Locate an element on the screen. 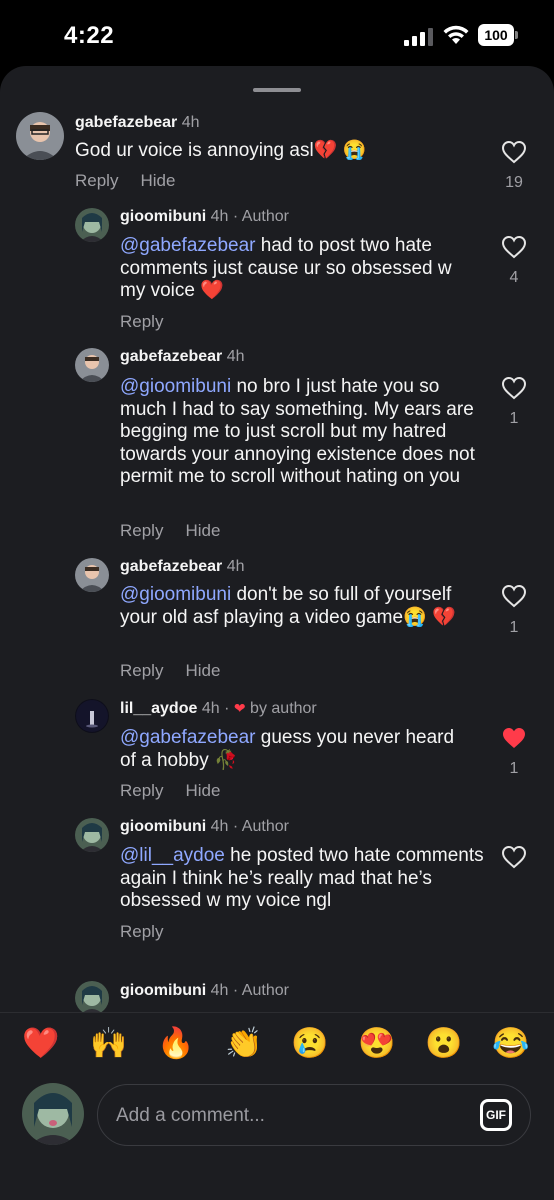  current-user-avatar is located at coordinates (53, 1114).